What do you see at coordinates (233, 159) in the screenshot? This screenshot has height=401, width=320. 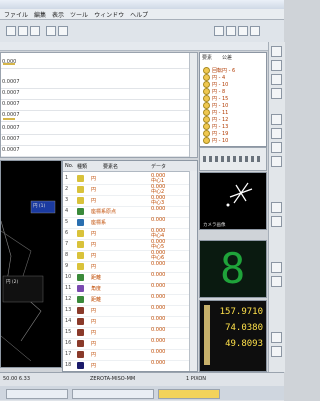 I see `tool-strip` at bounding box center [233, 159].